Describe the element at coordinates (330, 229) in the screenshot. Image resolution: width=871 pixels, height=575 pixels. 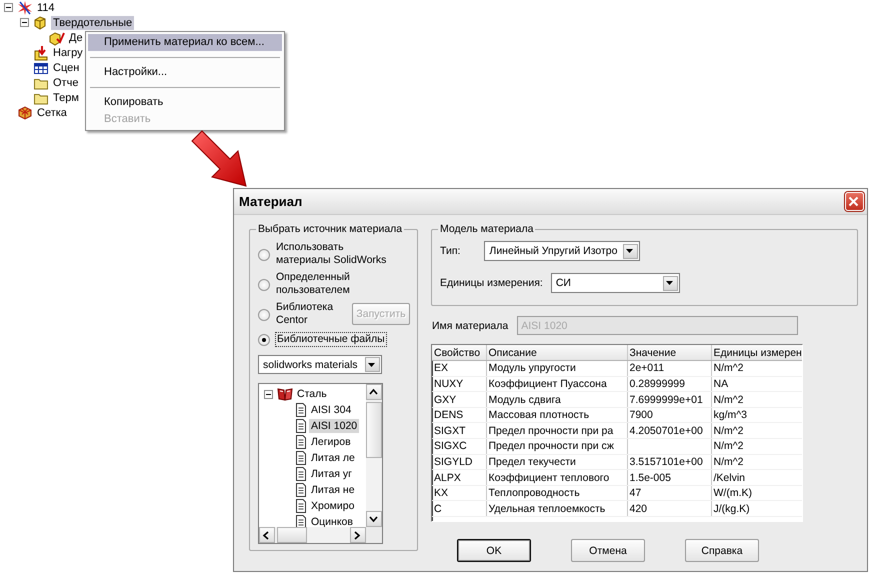
I see `group-title: Выбрать источник материала` at that location.